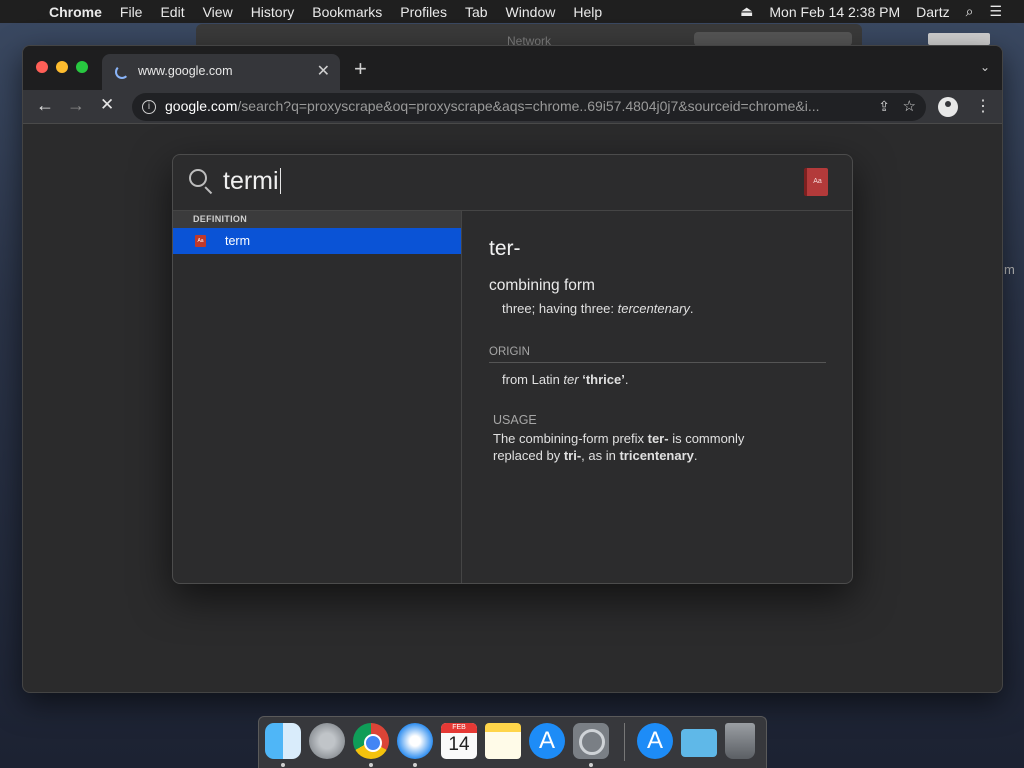  What do you see at coordinates (983, 106) in the screenshot?
I see `menu-kebab-icon: ⋮` at bounding box center [983, 106].